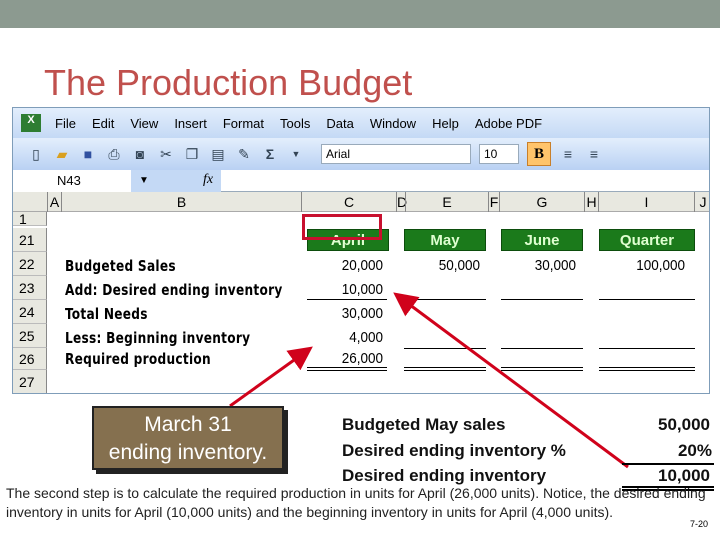  What do you see at coordinates (684, 424) in the screenshot?
I see `calc-value-may-sales: 50,000` at bounding box center [684, 424].